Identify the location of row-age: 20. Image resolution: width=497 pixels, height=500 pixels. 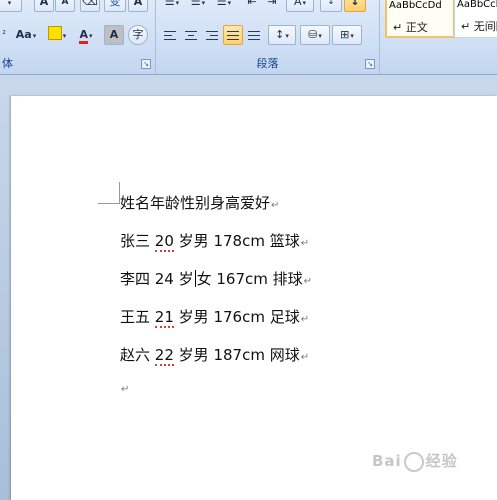
(164, 242).